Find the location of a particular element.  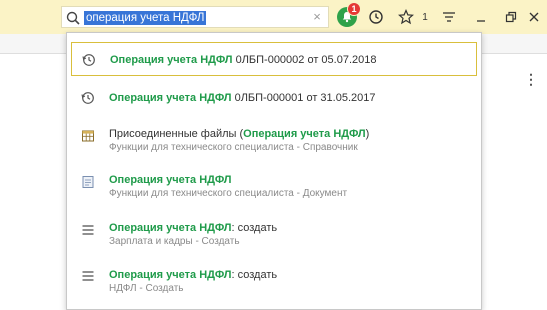

result-title: Операция учета НДФЛ is located at coordinates (170, 180).